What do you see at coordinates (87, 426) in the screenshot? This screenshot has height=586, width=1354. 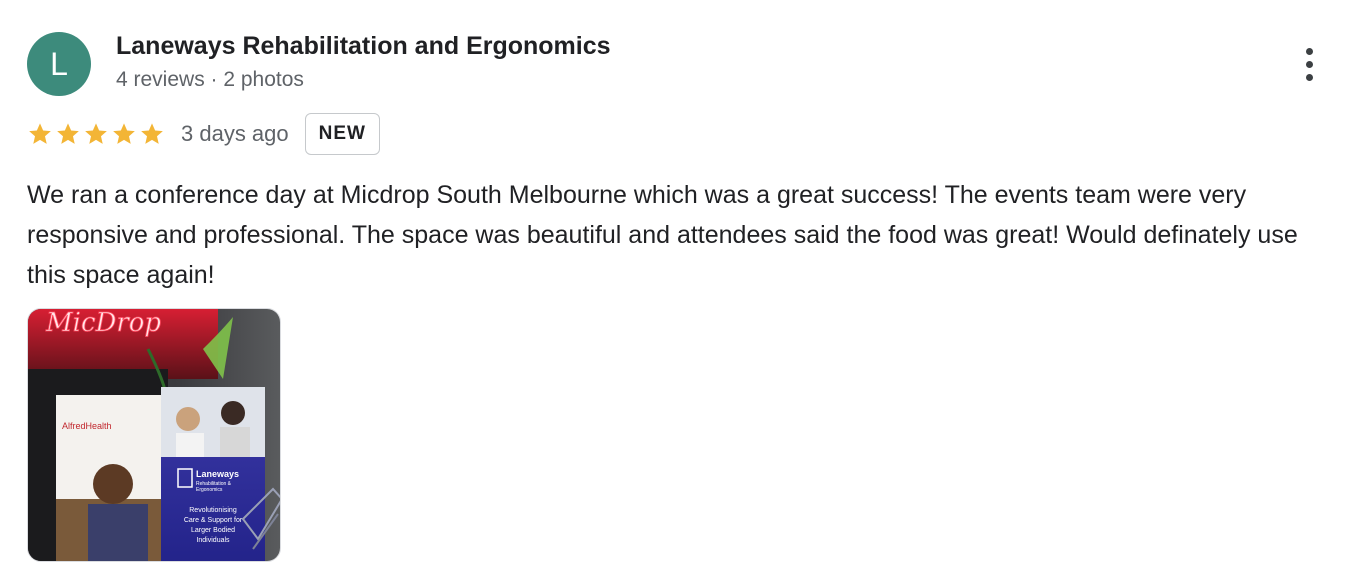 I see `banner-left-text: AlfredHealth` at bounding box center [87, 426].